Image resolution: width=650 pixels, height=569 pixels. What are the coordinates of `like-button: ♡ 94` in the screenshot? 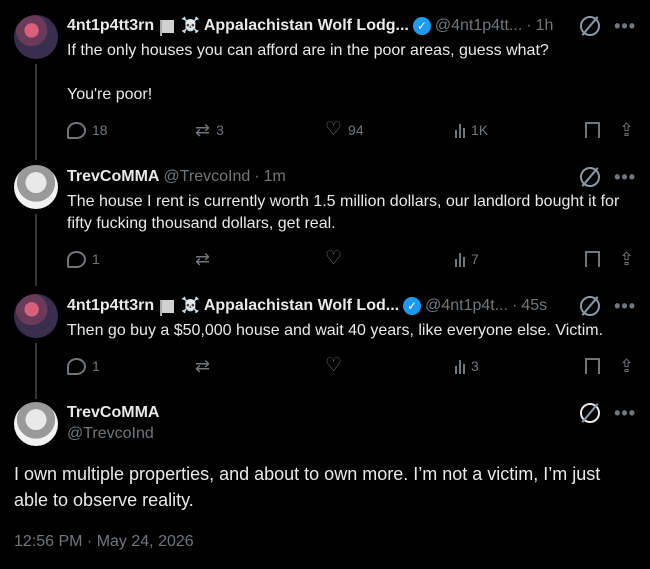 It's located at (344, 129).